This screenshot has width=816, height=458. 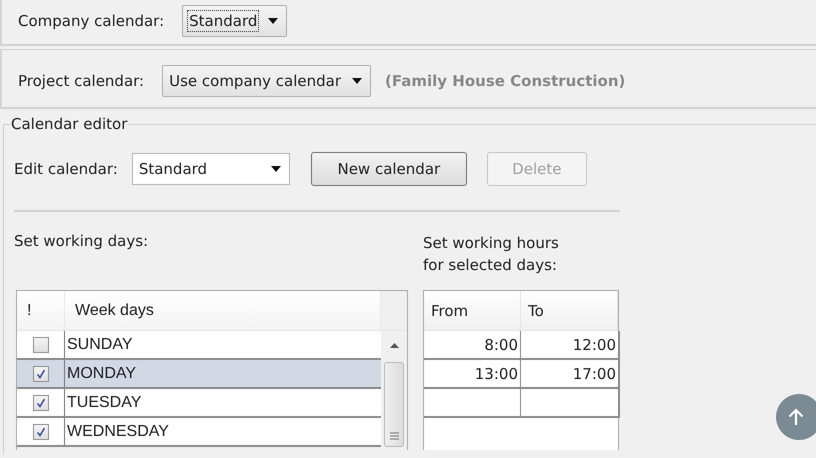 What do you see at coordinates (199, 432) in the screenshot?
I see `table-row: WEDNESDAY` at bounding box center [199, 432].